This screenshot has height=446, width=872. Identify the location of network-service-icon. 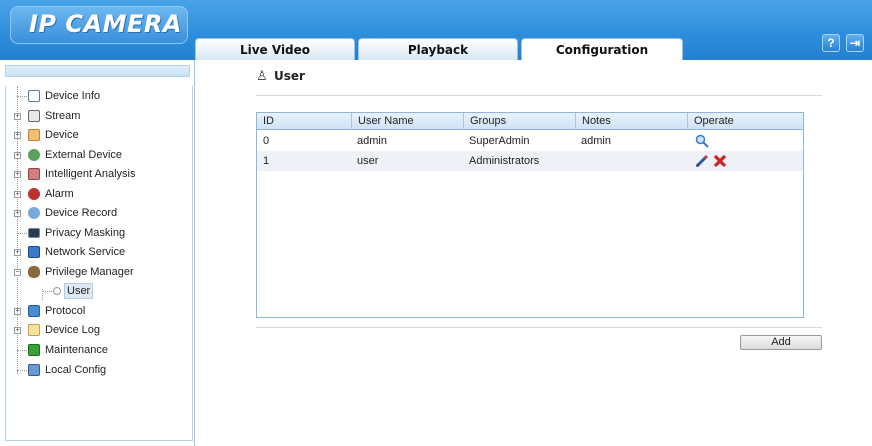
(34, 252).